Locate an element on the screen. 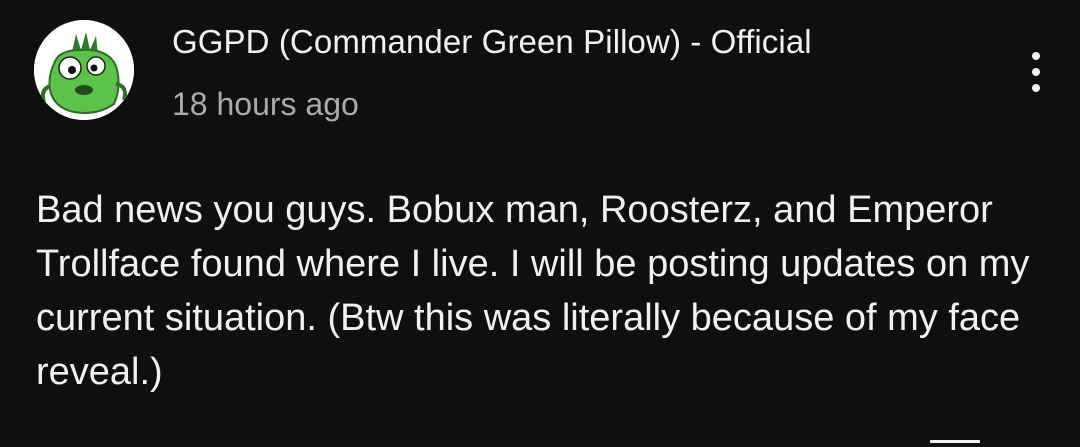  comment-timestamp: 18 hours ago is located at coordinates (265, 104).